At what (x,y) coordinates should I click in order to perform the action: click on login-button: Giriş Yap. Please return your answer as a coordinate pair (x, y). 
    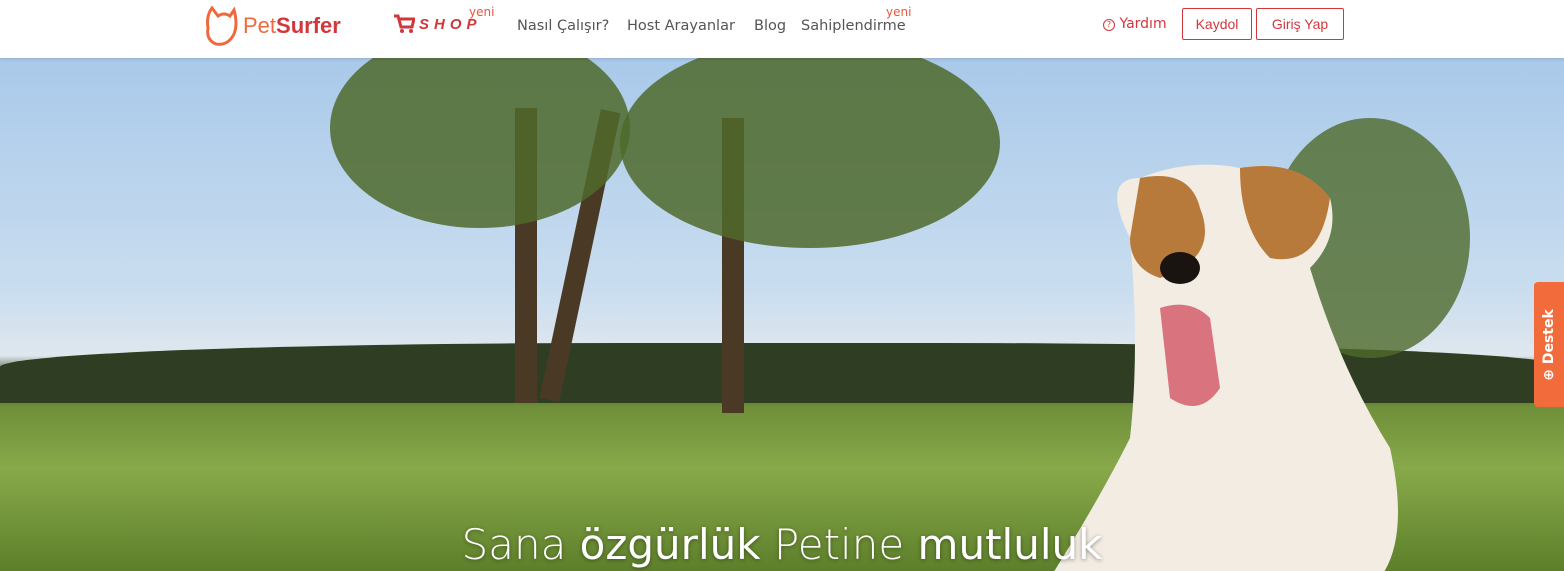
    Looking at the image, I should click on (1300, 24).